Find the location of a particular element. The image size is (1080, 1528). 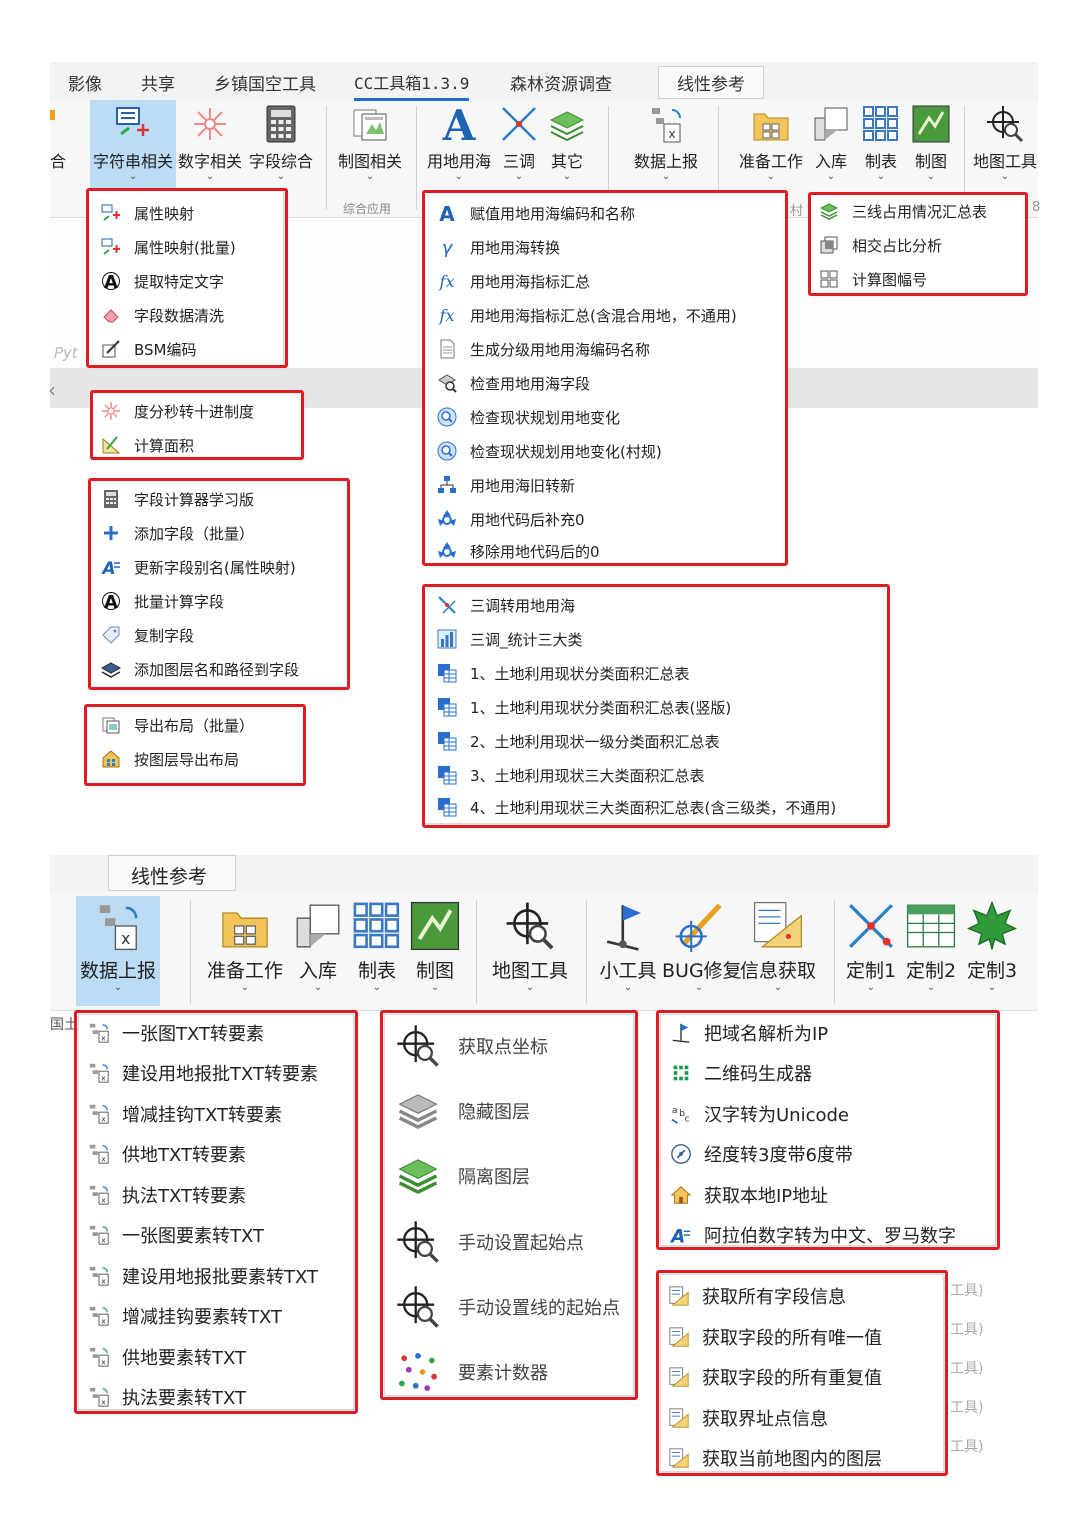

menu-item-feature-to-txt-1: x 一张图要素转TXT is located at coordinates (176, 1235).